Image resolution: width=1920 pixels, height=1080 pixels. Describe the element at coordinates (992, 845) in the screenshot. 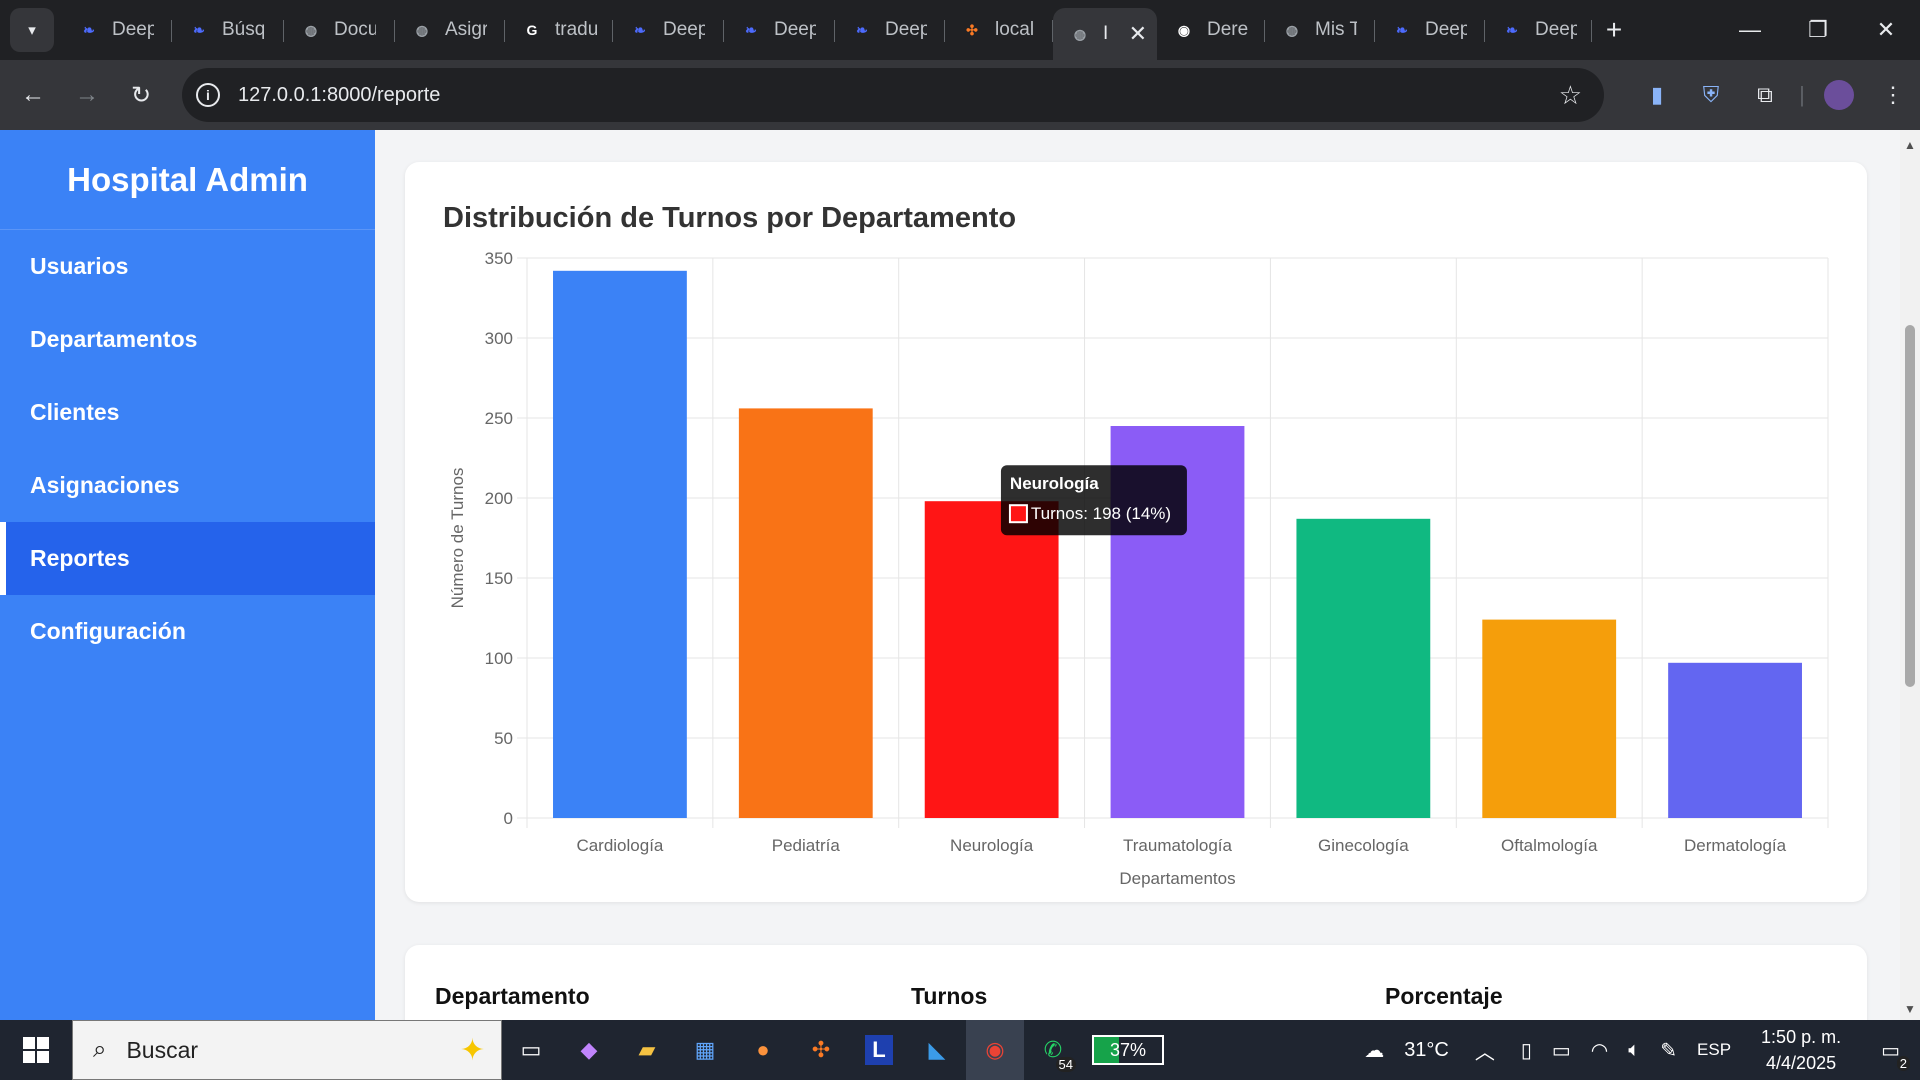

I see `x-tick-label: Neurología` at that location.